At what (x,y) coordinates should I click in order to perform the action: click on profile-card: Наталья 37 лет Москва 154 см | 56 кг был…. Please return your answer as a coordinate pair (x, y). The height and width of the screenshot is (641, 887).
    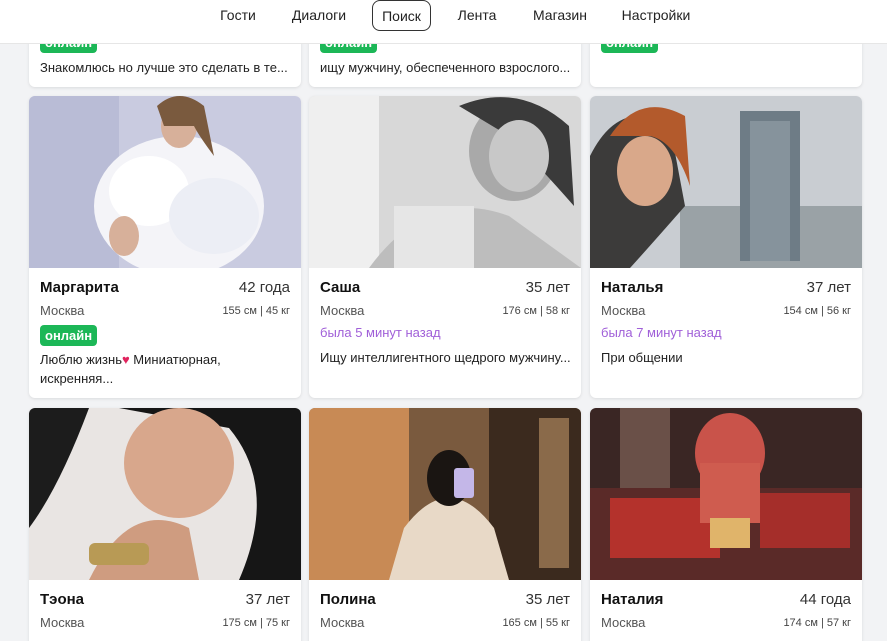
    Looking at the image, I should click on (726, 247).